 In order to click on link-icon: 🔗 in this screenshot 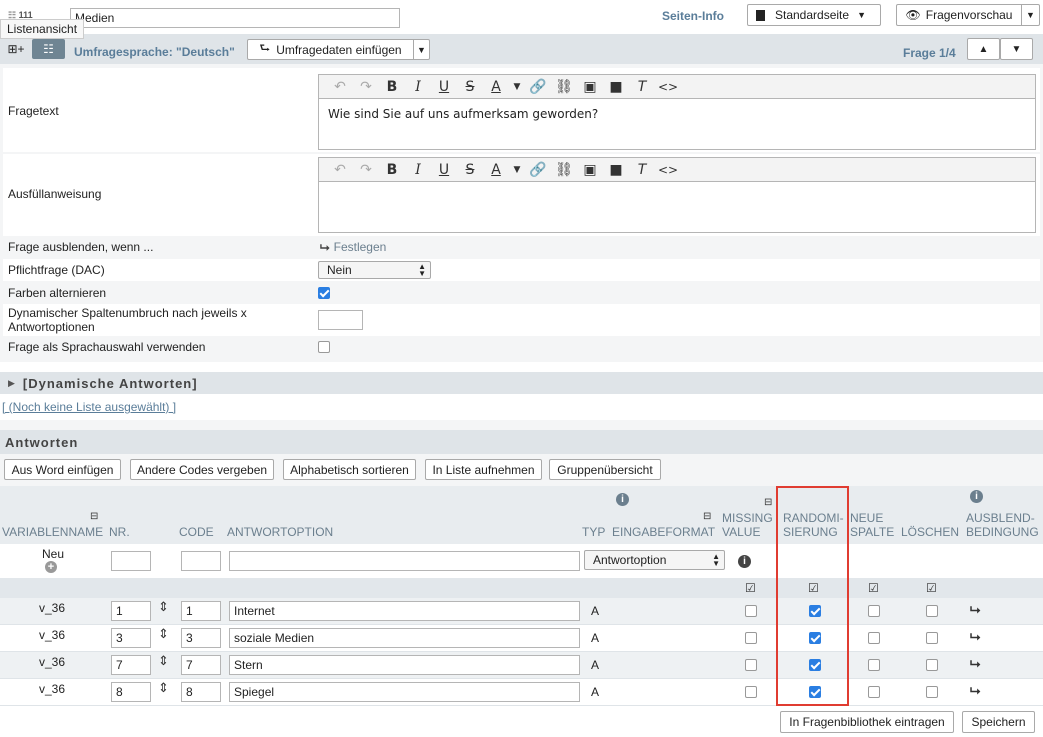, I will do `click(538, 170)`.